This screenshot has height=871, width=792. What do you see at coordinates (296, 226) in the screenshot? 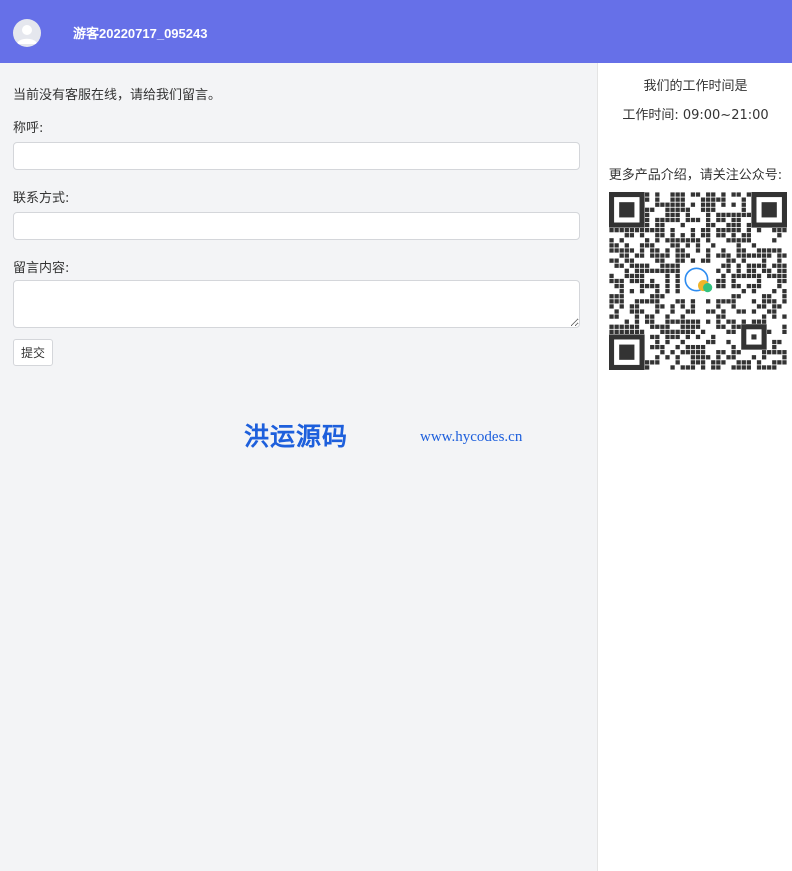
I see `contact-input` at bounding box center [296, 226].